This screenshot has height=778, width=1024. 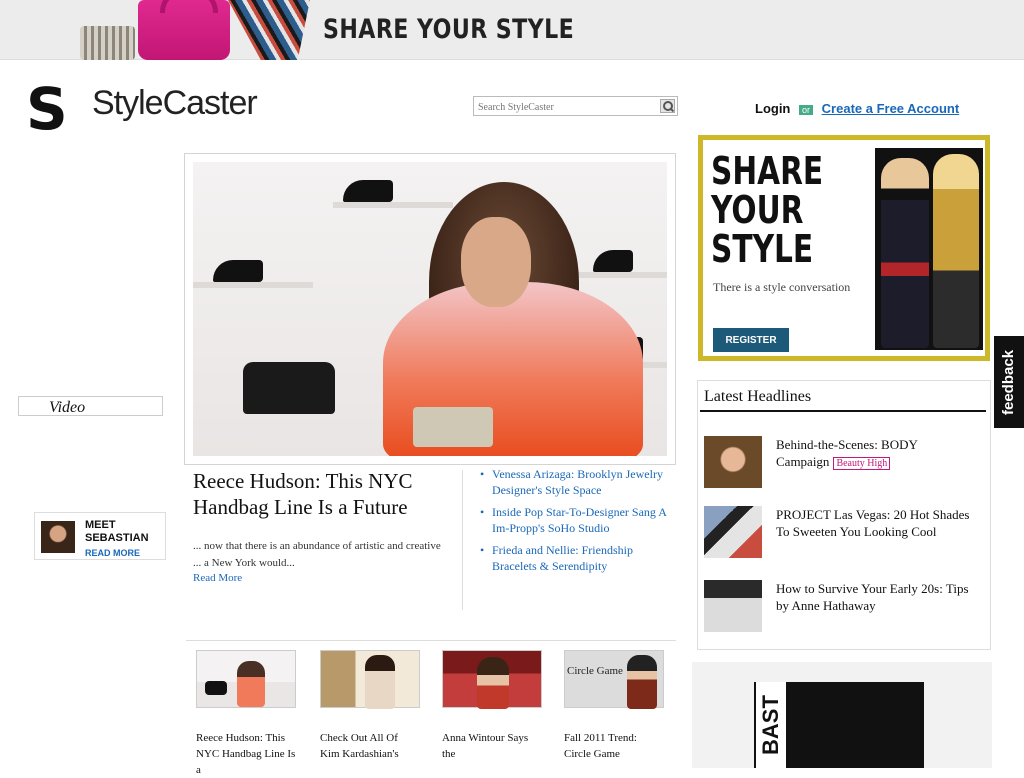 What do you see at coordinates (449, 29) in the screenshot?
I see `banner-title: SHARE YOUR STYLE` at bounding box center [449, 29].